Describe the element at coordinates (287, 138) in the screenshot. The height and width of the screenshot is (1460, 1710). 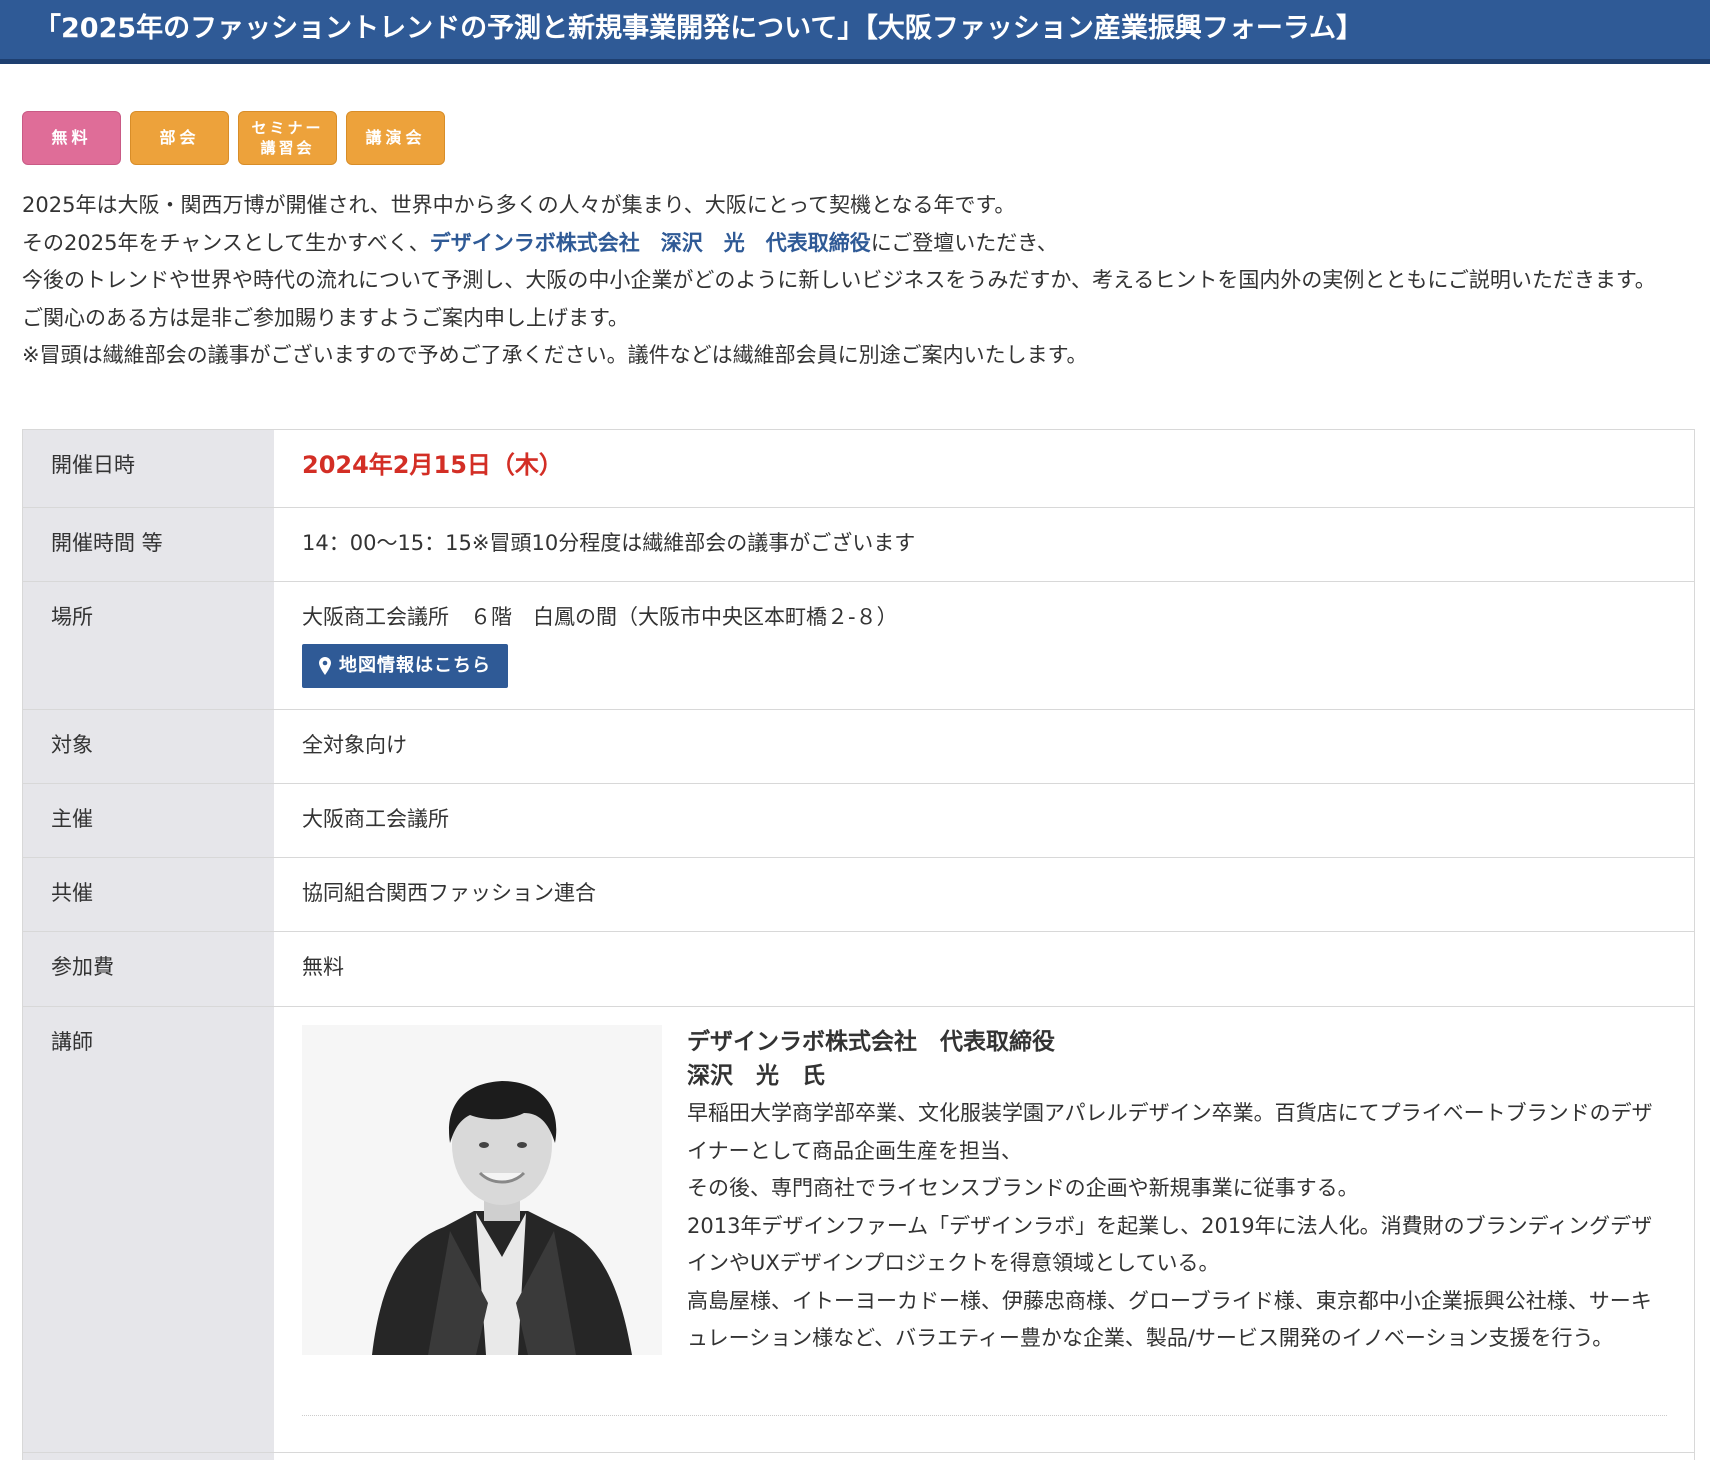
I see `tag-seminar: セミナー 講習会` at that location.